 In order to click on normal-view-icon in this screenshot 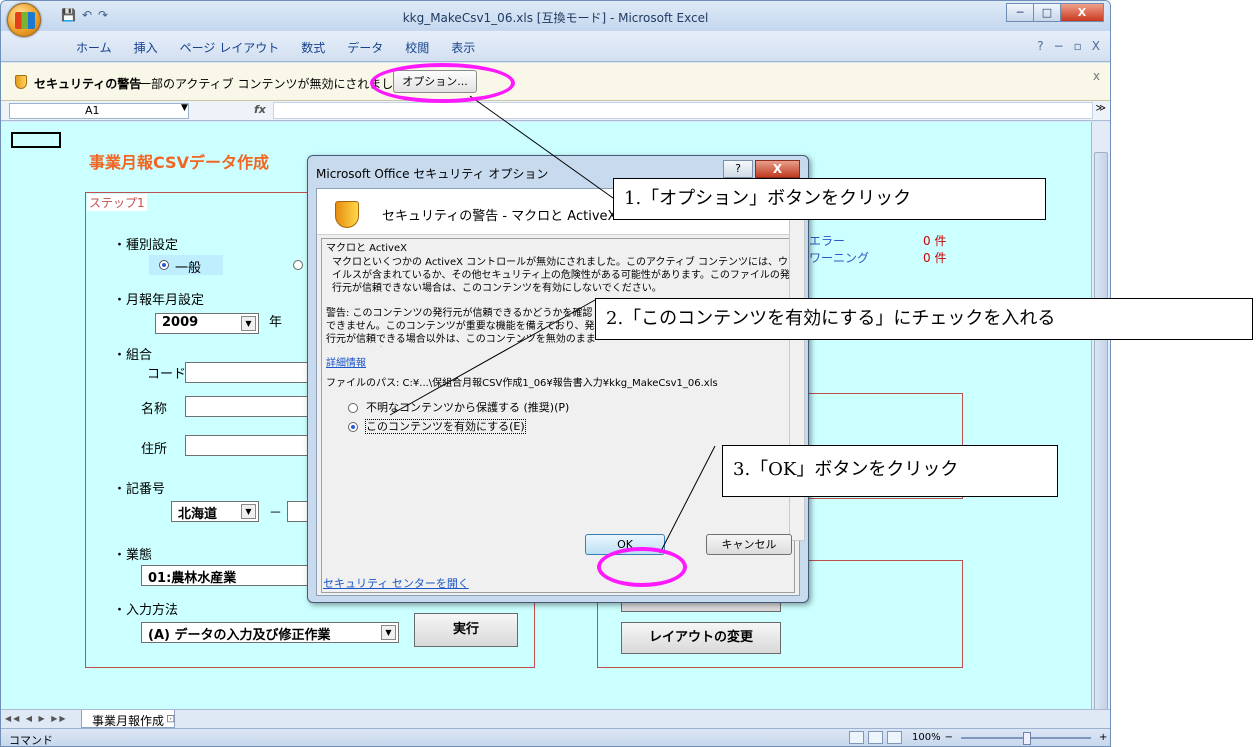, I will do `click(856, 737)`.